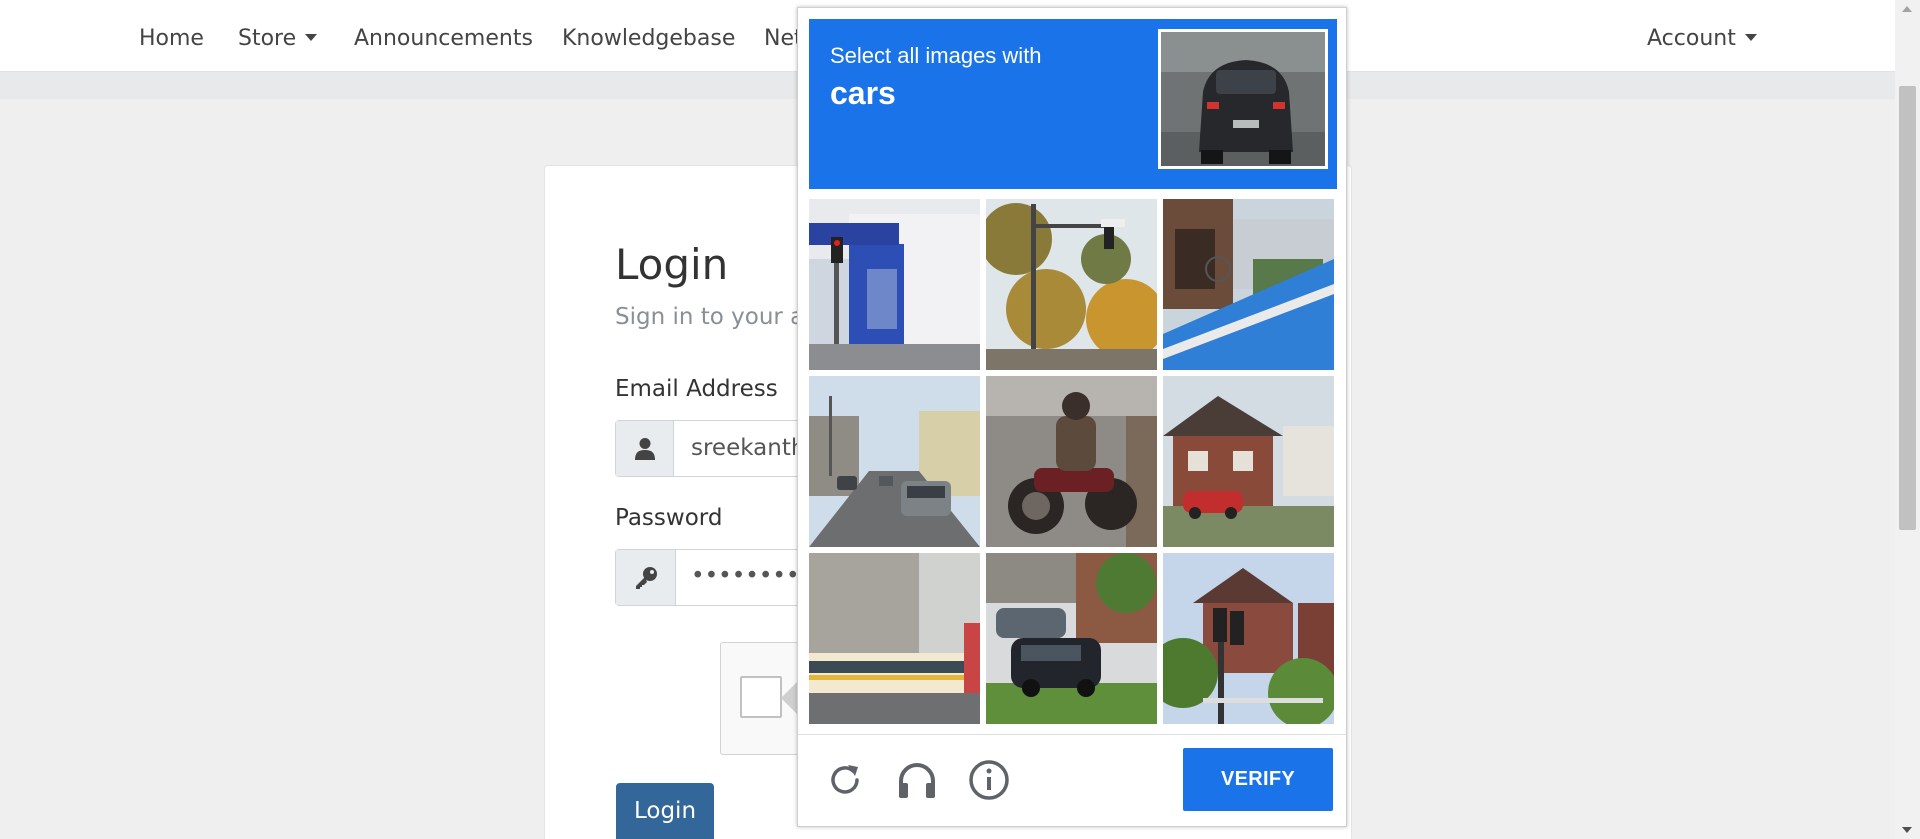 The width and height of the screenshot is (1920, 839). I want to click on image-tile-bike-lane-shop, so click(1248, 284).